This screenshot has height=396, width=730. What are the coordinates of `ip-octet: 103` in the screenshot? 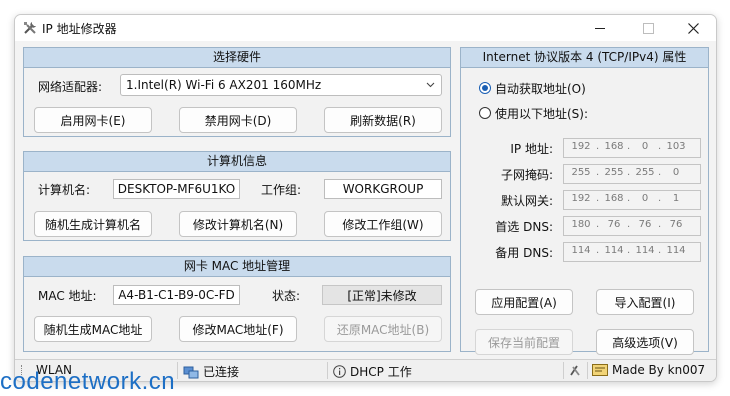 It's located at (676, 146).